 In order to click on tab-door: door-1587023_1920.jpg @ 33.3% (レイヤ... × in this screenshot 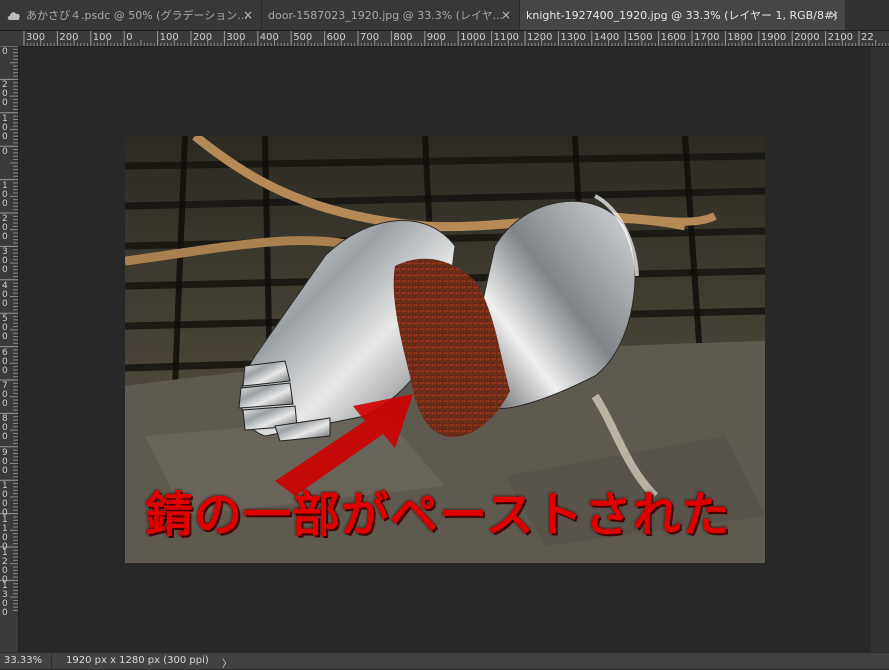, I will do `click(391, 15)`.